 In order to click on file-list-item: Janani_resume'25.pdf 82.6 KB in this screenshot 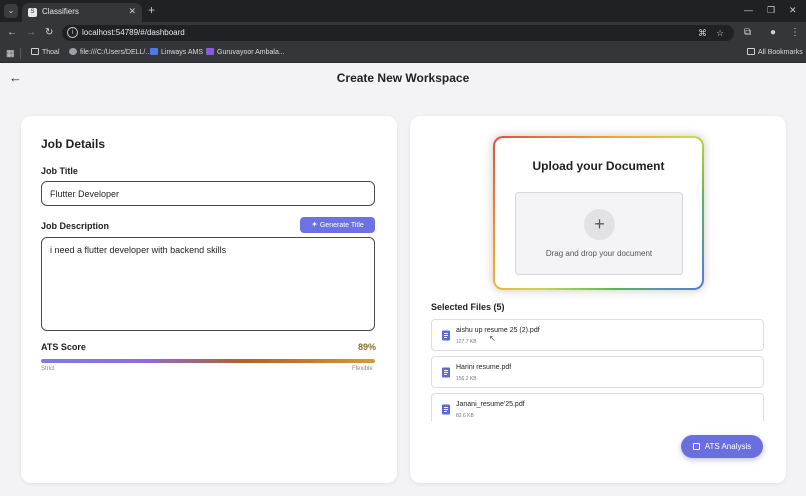, I will do `click(597, 407)`.